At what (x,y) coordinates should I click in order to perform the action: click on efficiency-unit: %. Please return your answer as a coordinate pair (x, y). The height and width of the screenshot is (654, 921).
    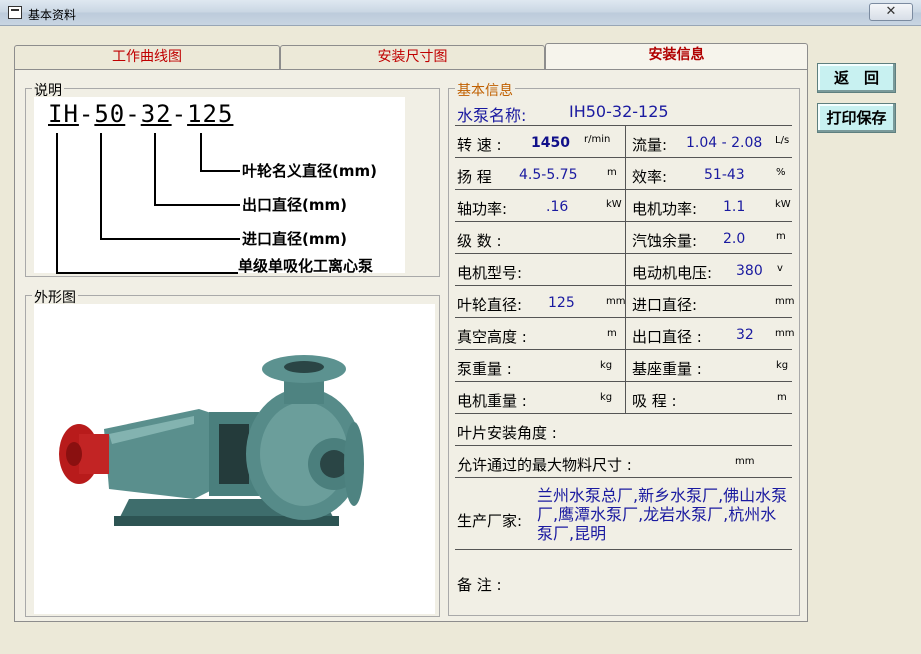
    Looking at the image, I should click on (781, 172).